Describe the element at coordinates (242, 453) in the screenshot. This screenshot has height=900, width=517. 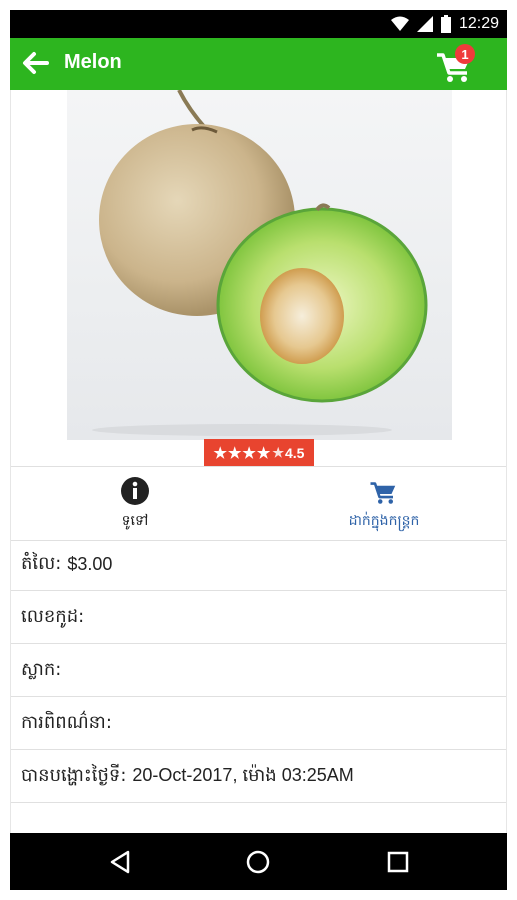
I see `rating-stars: ★★★★` at that location.